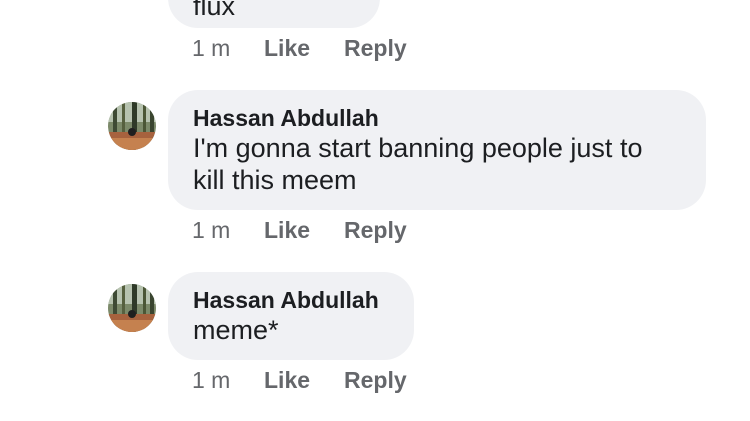 Image resolution: width=750 pixels, height=421 pixels. Describe the element at coordinates (214, 10) in the screenshot. I see `comment-text-previous: flux` at that location.